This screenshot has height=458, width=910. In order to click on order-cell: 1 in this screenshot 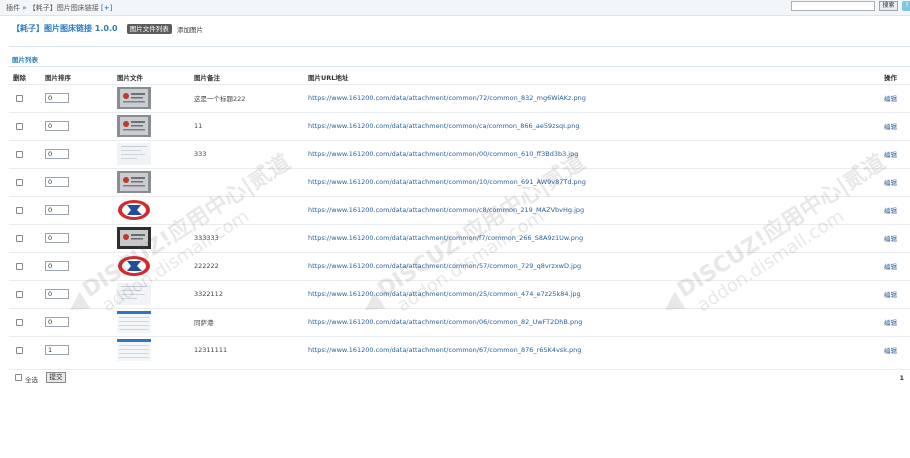, I will do `click(77, 349)`.